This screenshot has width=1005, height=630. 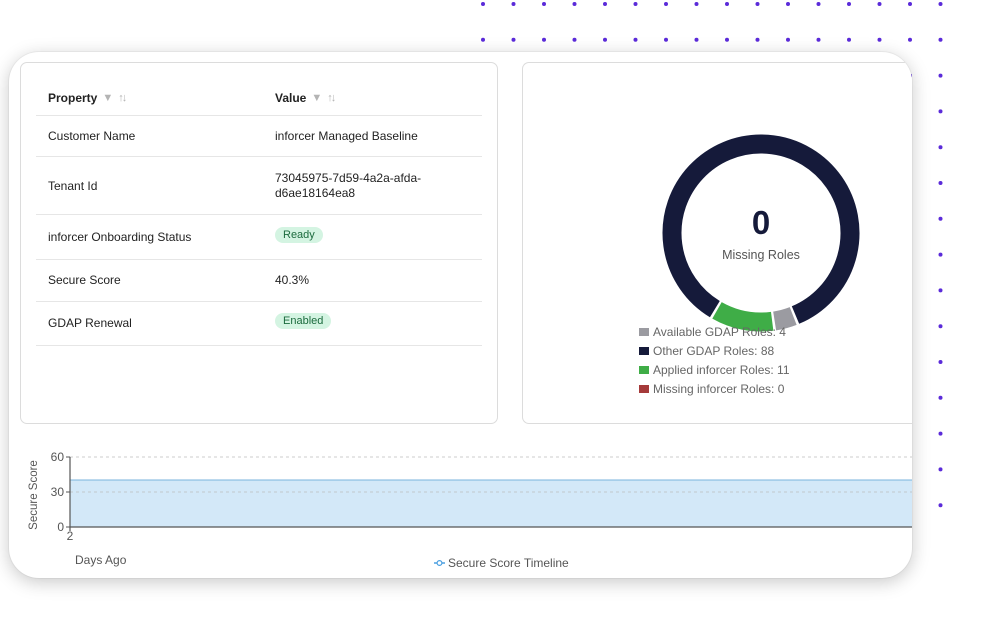 I want to click on status-badge: Enabled, so click(x=303, y=321).